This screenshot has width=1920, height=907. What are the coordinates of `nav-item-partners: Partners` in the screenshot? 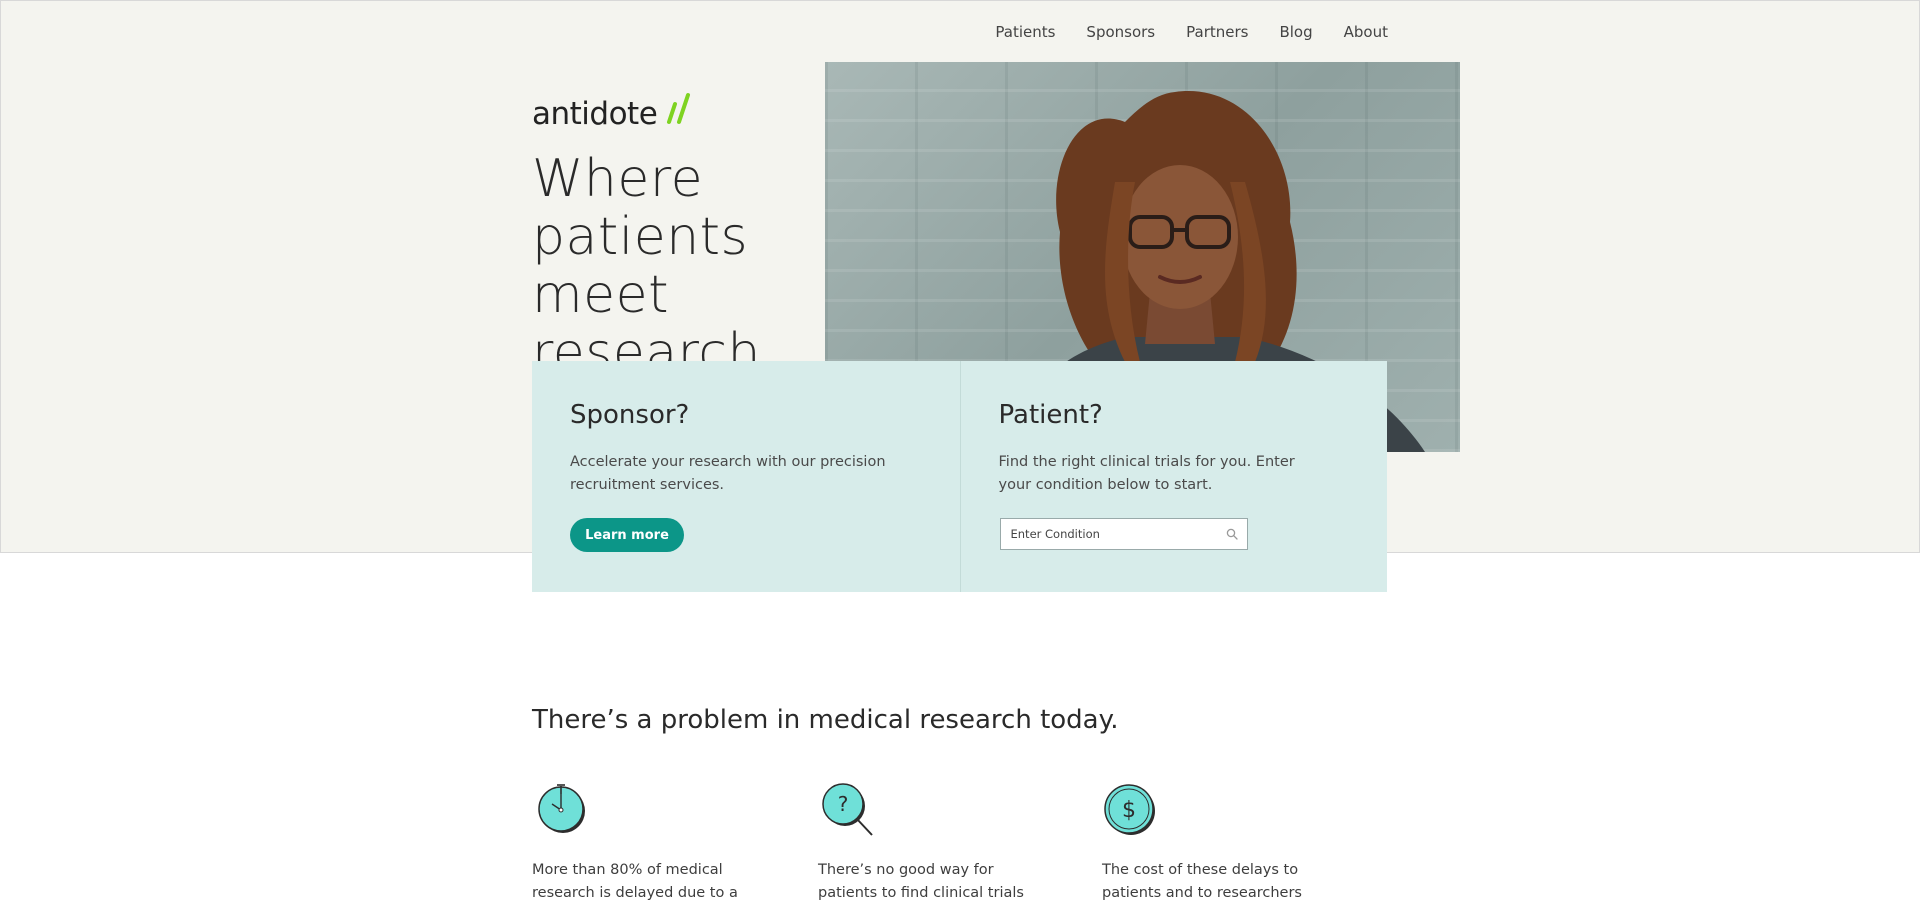 It's located at (1217, 32).